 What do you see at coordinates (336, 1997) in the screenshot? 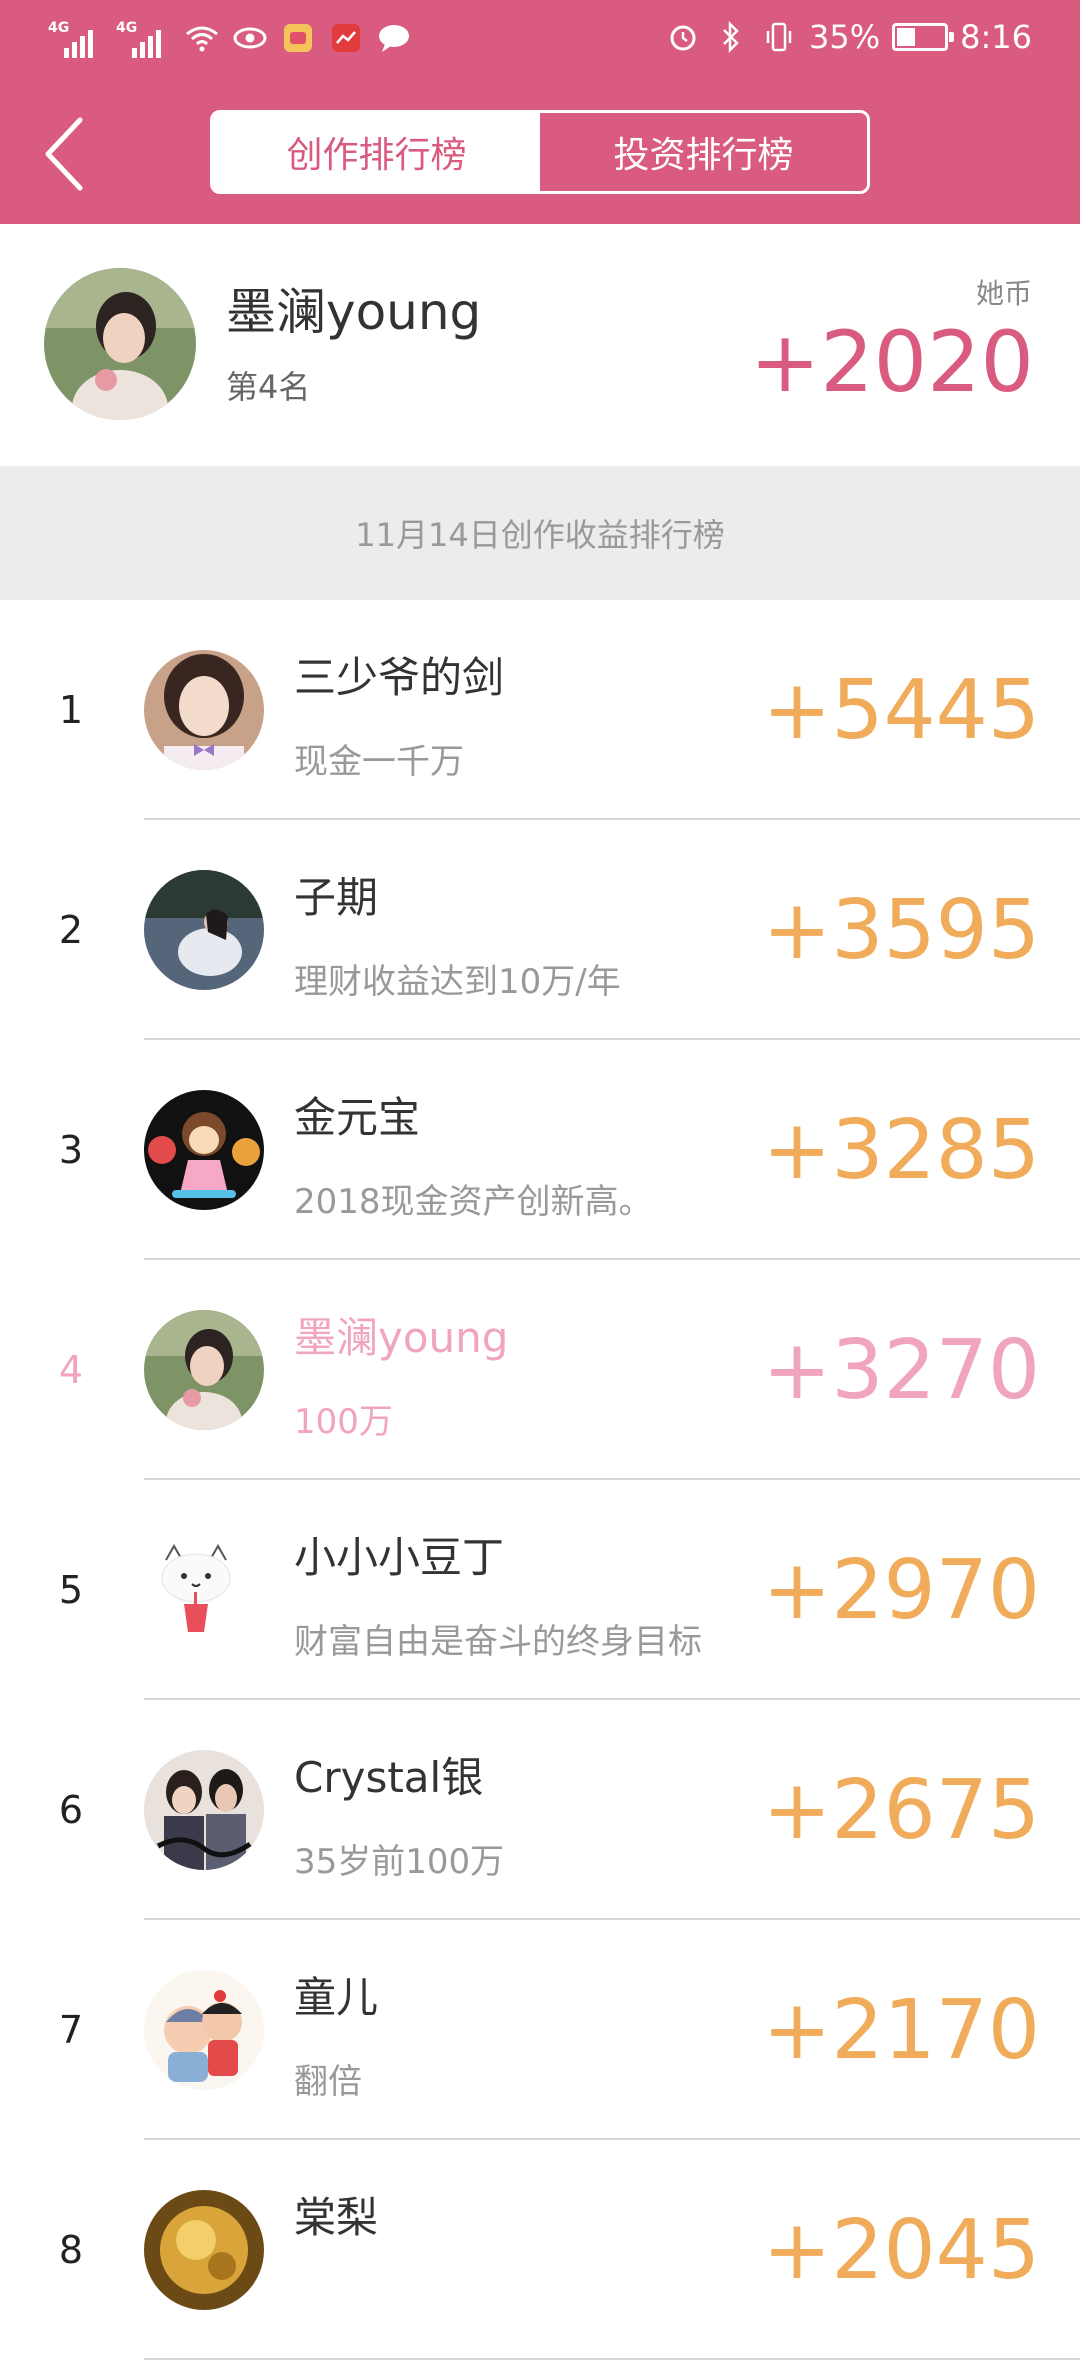
I see `user-name: 童儿` at bounding box center [336, 1997].